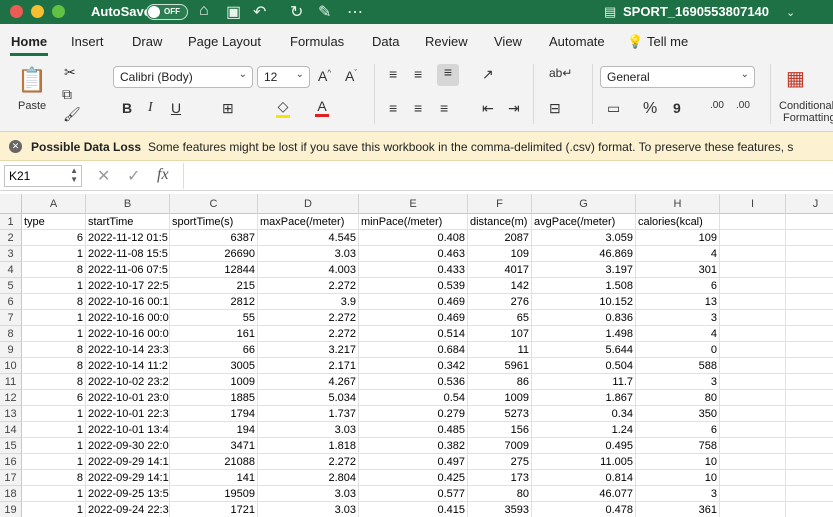 This screenshot has width=833, height=517. I want to click on table-cell: 109, so click(500, 254).